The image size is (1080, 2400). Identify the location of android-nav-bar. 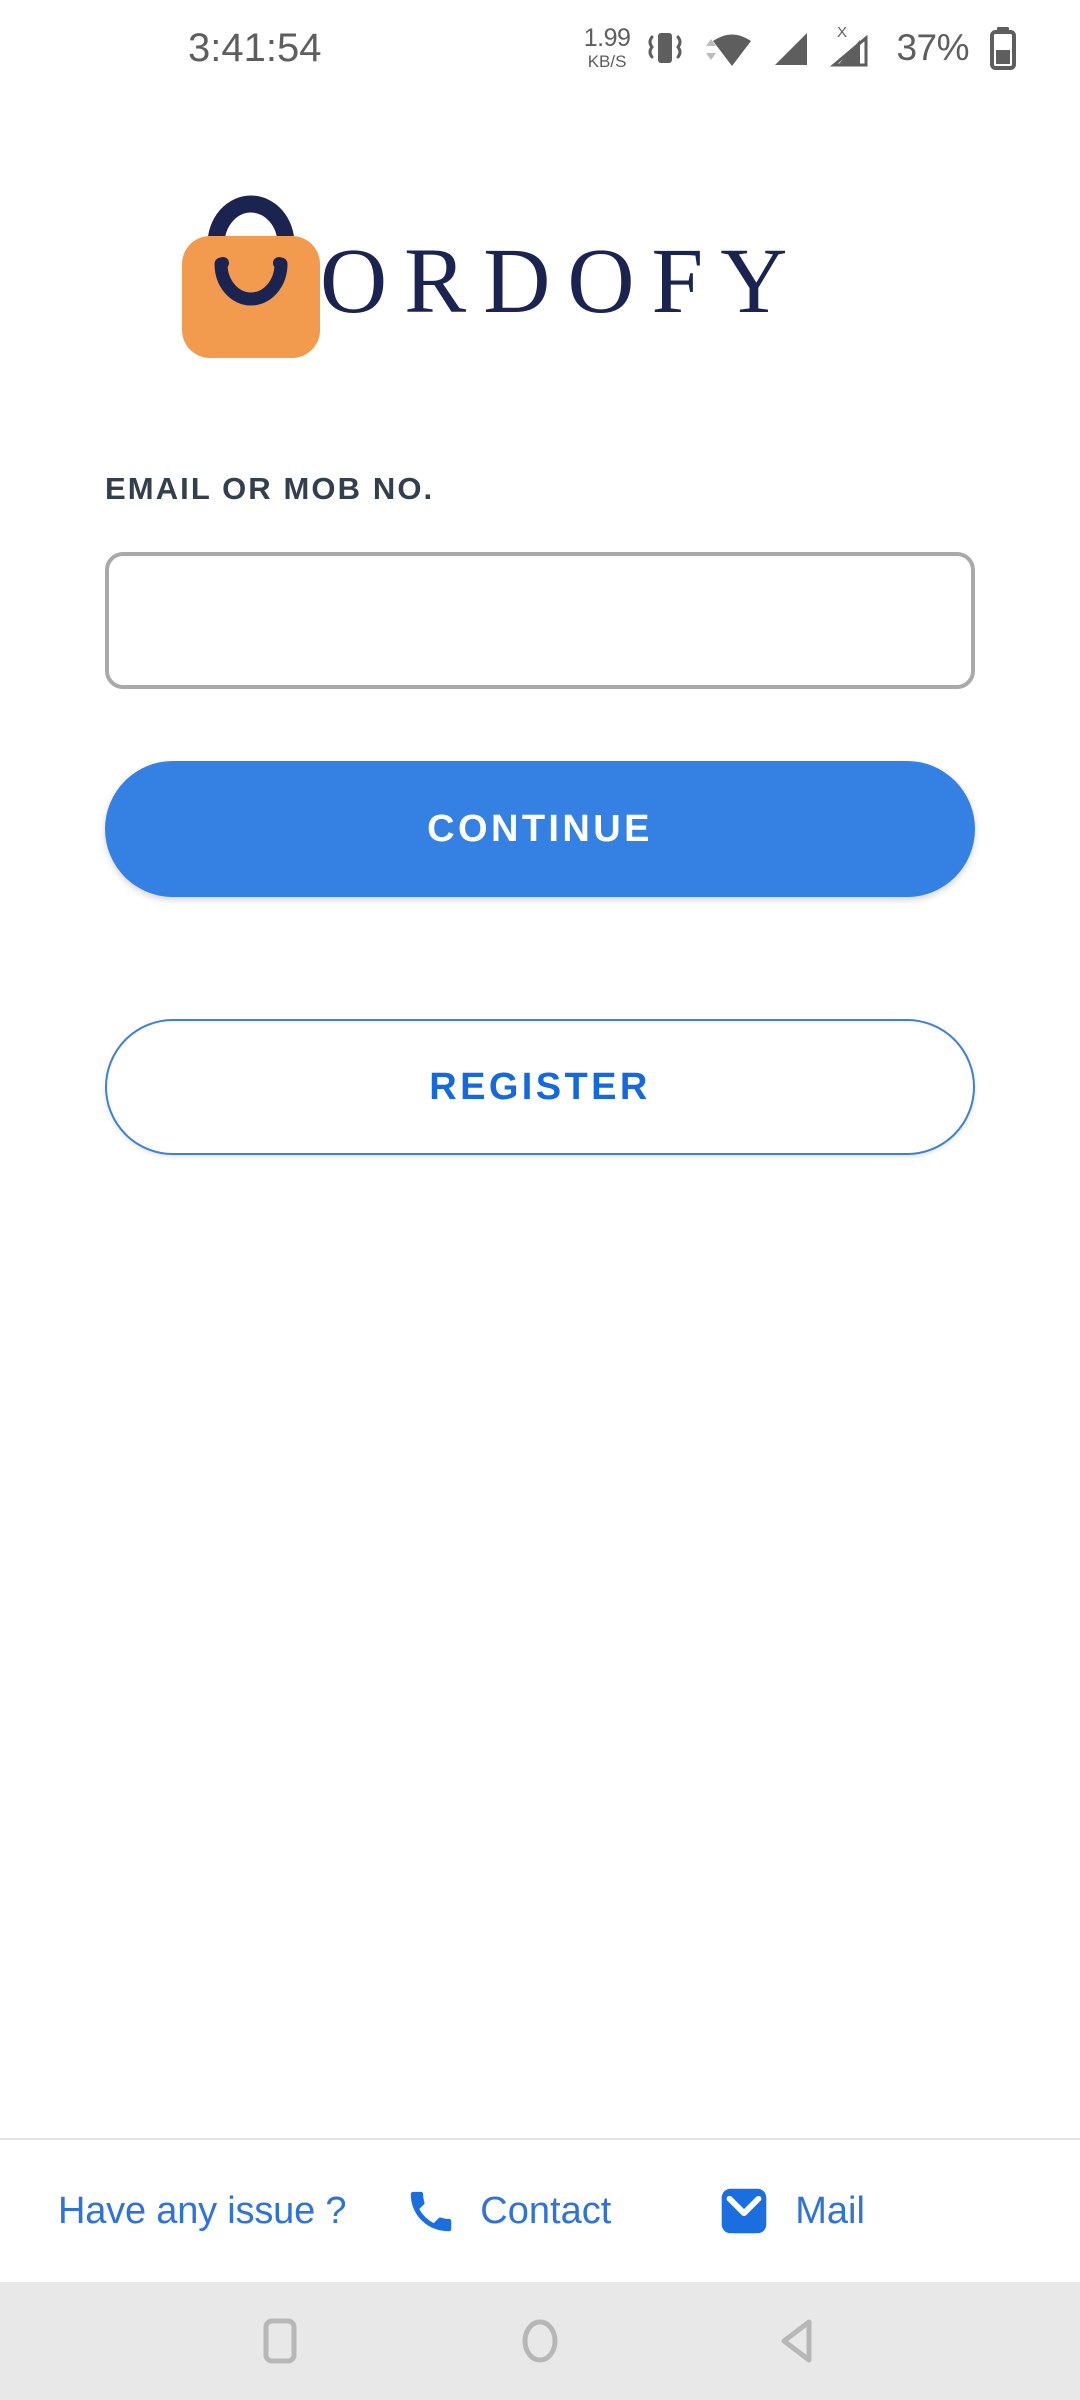
(540, 2341).